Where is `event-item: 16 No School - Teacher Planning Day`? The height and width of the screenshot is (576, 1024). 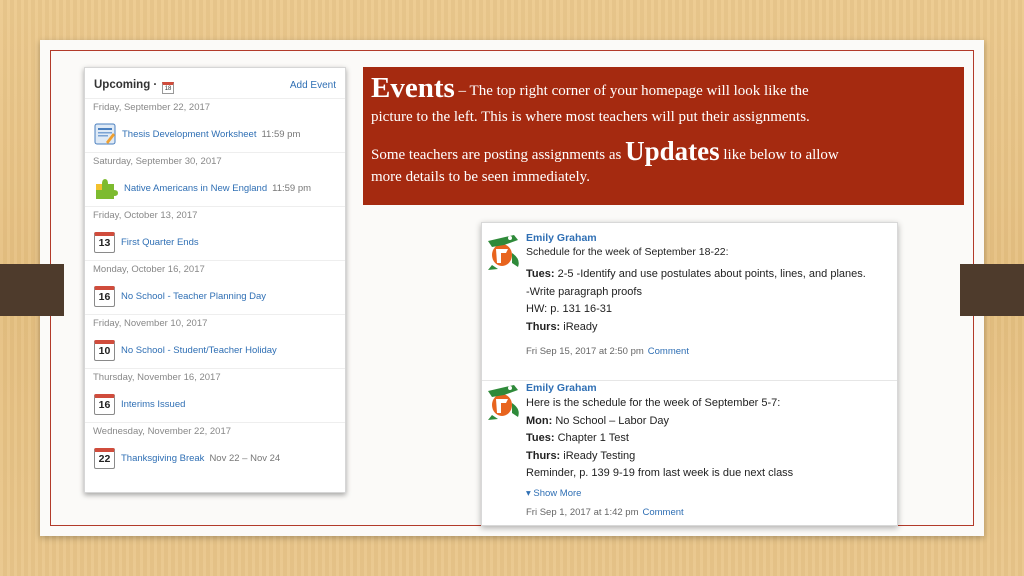 event-item: 16 No School - Teacher Planning Day is located at coordinates (215, 296).